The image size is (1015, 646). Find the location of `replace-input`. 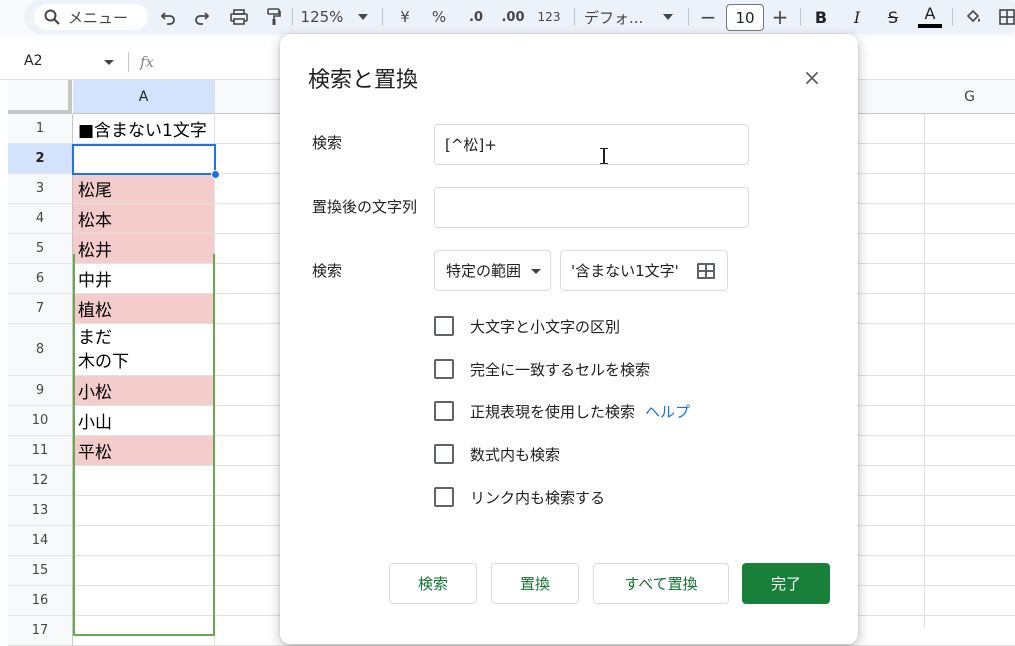

replace-input is located at coordinates (591, 207).